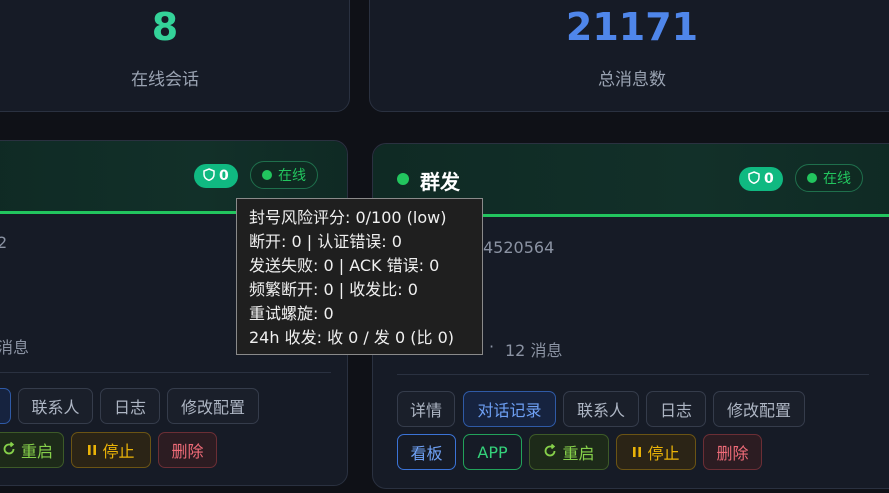  What do you see at coordinates (492, 452) in the screenshot?
I see `app-button: APP` at bounding box center [492, 452].